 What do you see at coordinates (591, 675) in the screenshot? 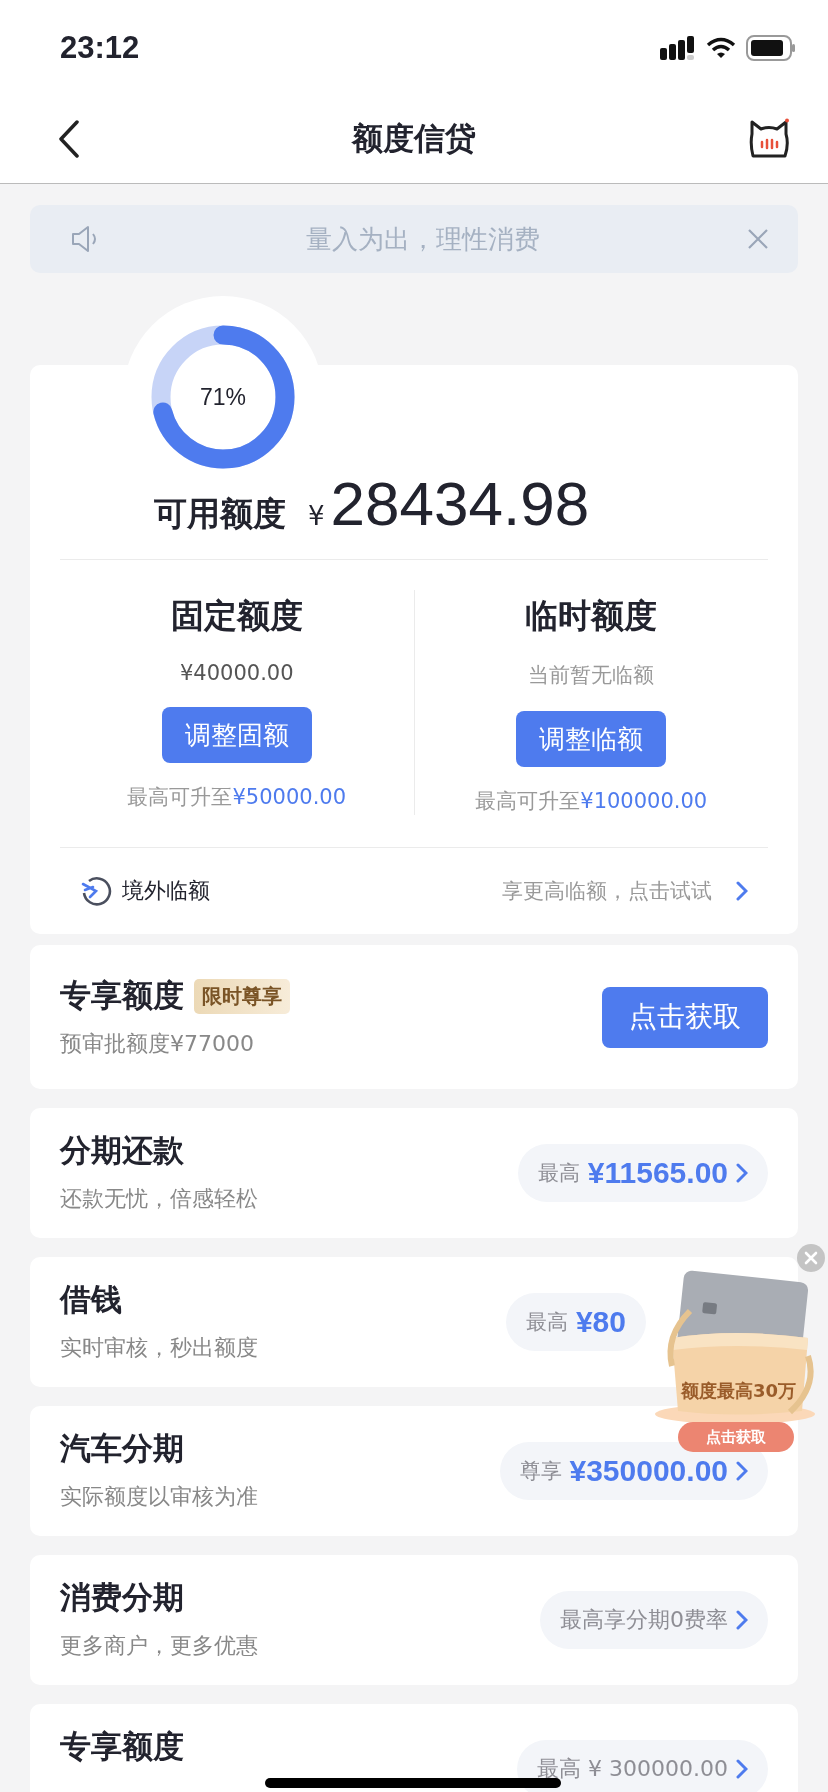
I see `quota-value: 当前暂无临额` at bounding box center [591, 675].